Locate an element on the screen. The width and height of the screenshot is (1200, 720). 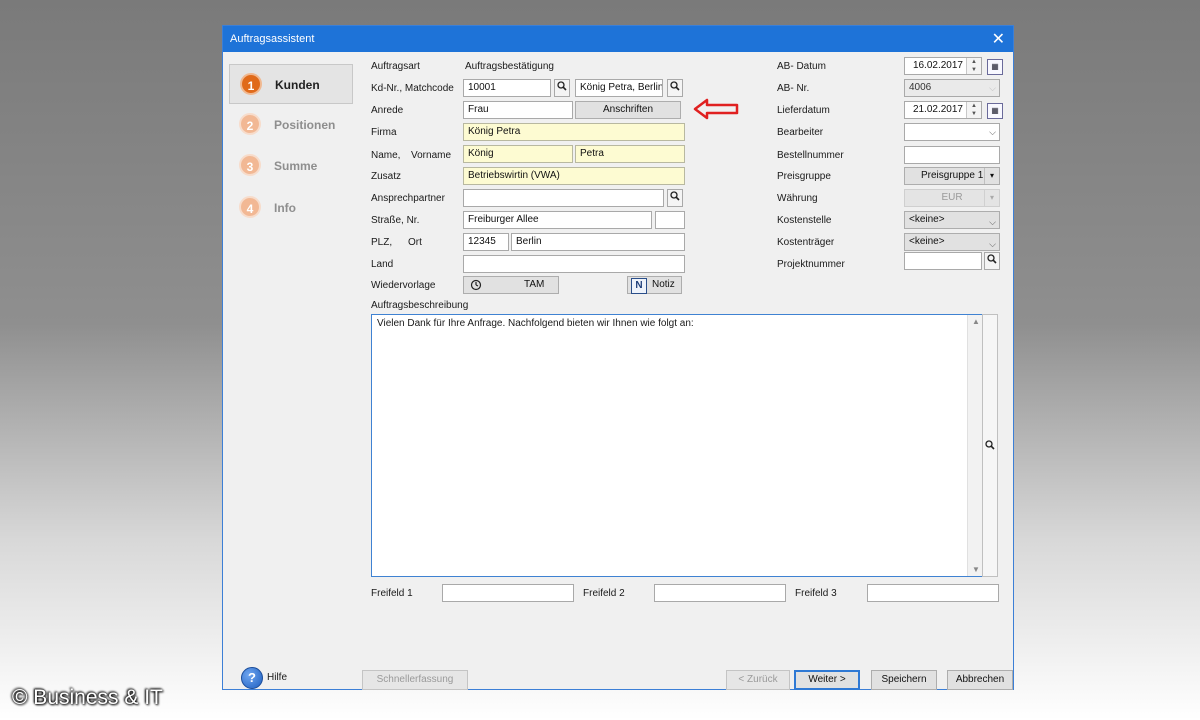
description-search-icon is located at coordinates (990, 445).